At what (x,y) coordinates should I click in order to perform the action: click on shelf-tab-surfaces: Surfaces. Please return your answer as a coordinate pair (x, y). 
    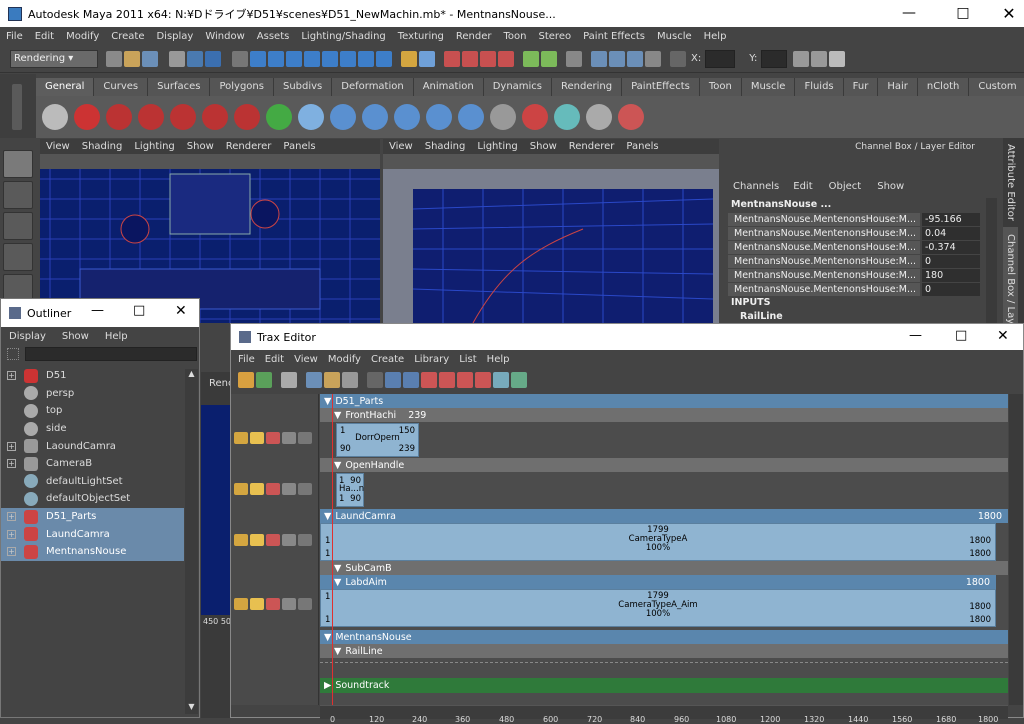
    Looking at the image, I should click on (179, 87).